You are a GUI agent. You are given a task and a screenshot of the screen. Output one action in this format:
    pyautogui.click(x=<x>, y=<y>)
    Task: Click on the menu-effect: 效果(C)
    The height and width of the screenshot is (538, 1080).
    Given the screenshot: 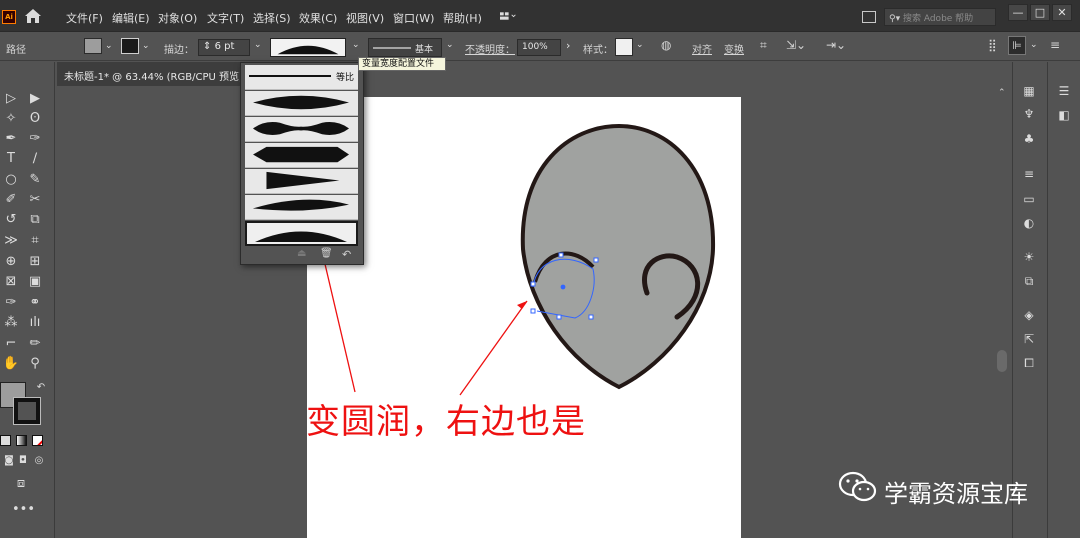 What is the action you would take?
    pyautogui.click(x=318, y=18)
    